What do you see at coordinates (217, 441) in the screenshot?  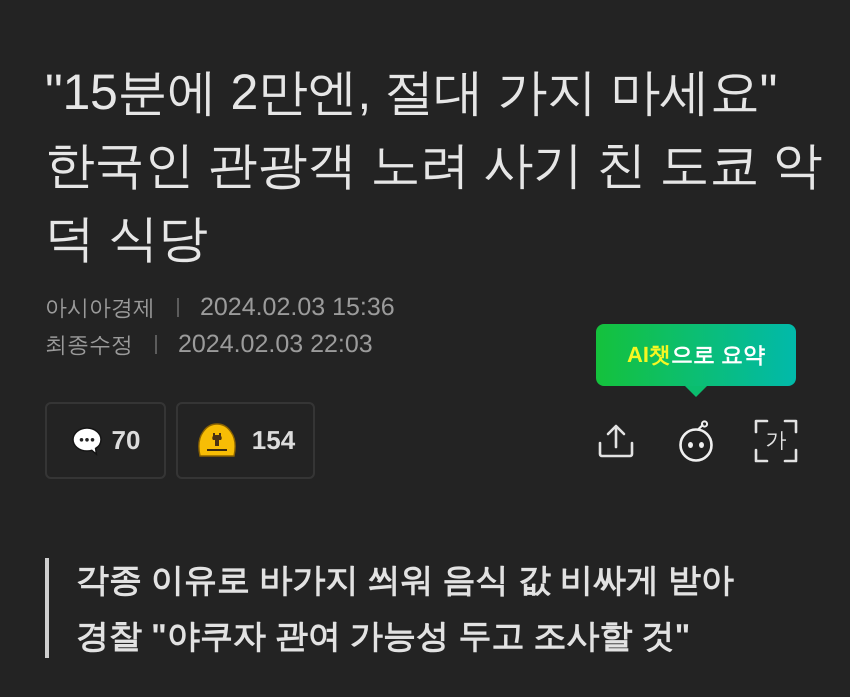 I see `emoji-icon` at bounding box center [217, 441].